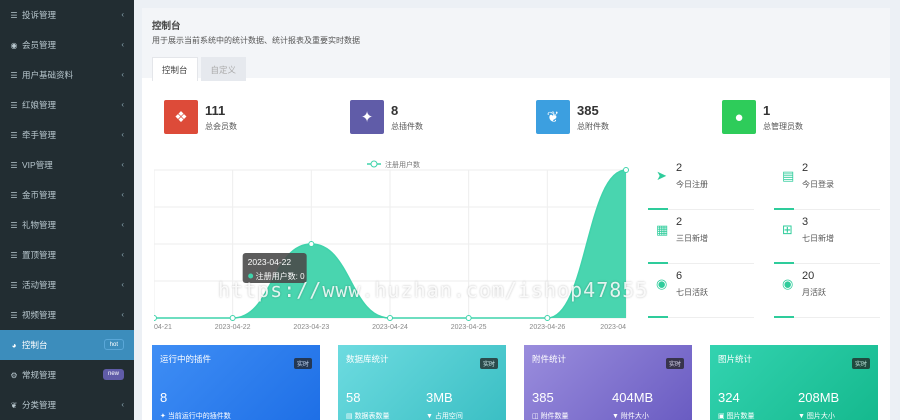  Describe the element at coordinates (164, 397) in the screenshot. I see `card-value: 8` at that location.